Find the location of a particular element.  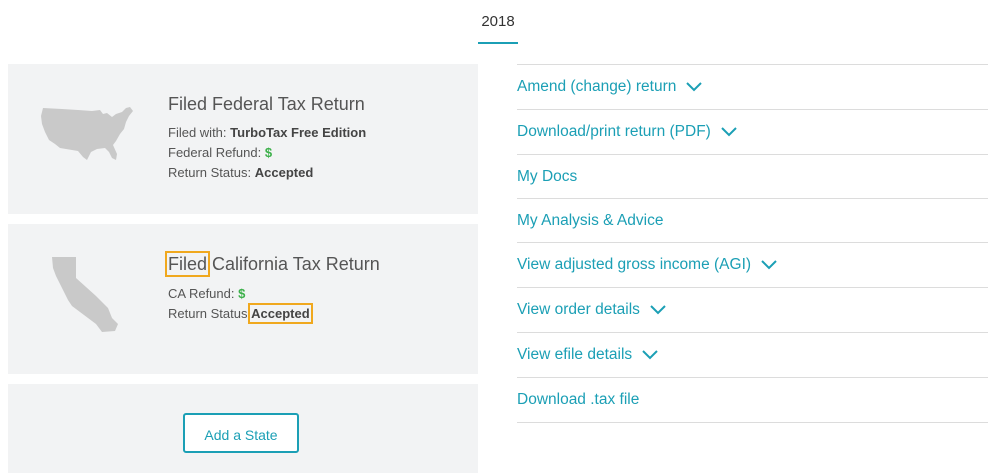

link-label: View adjusted gross income (AGI) is located at coordinates (634, 264).